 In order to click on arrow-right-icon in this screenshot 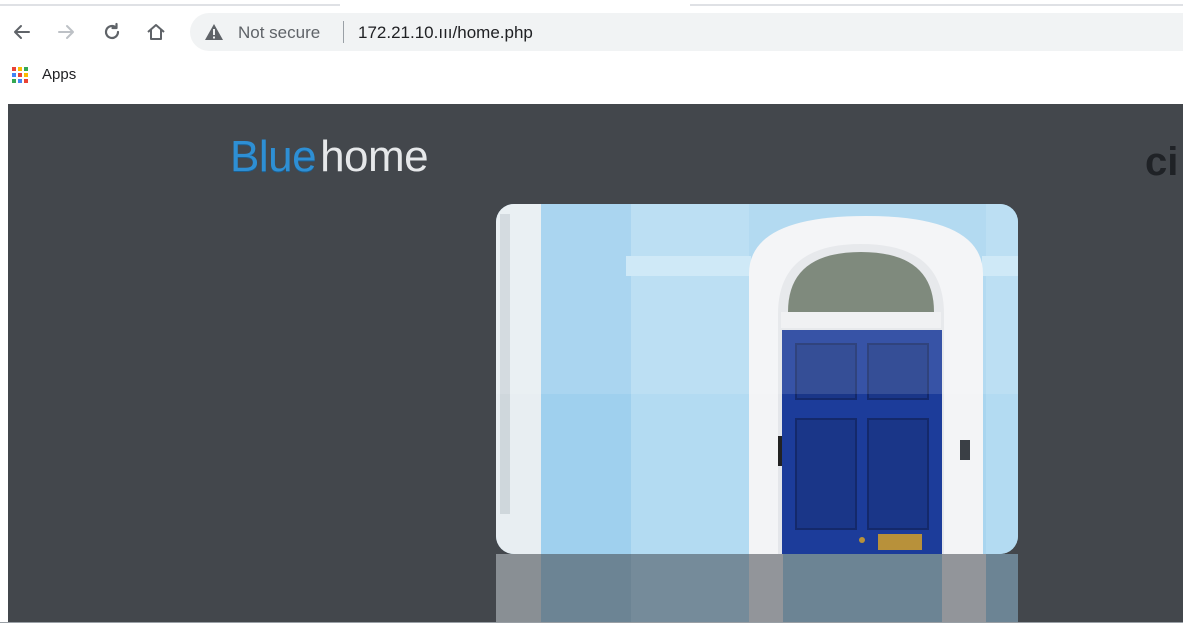, I will do `click(66, 32)`.